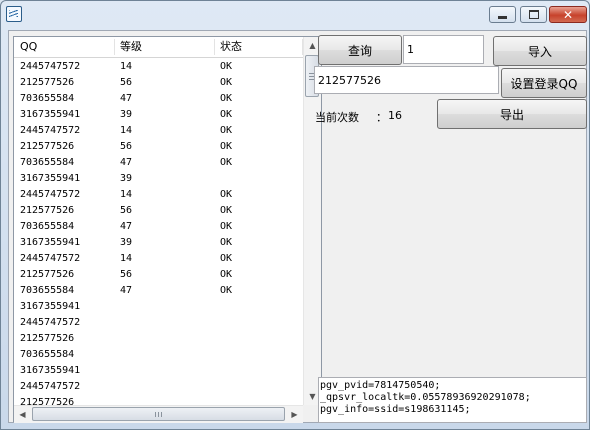 The height and width of the screenshot is (430, 590). I want to click on import-button: 导入, so click(540, 51).